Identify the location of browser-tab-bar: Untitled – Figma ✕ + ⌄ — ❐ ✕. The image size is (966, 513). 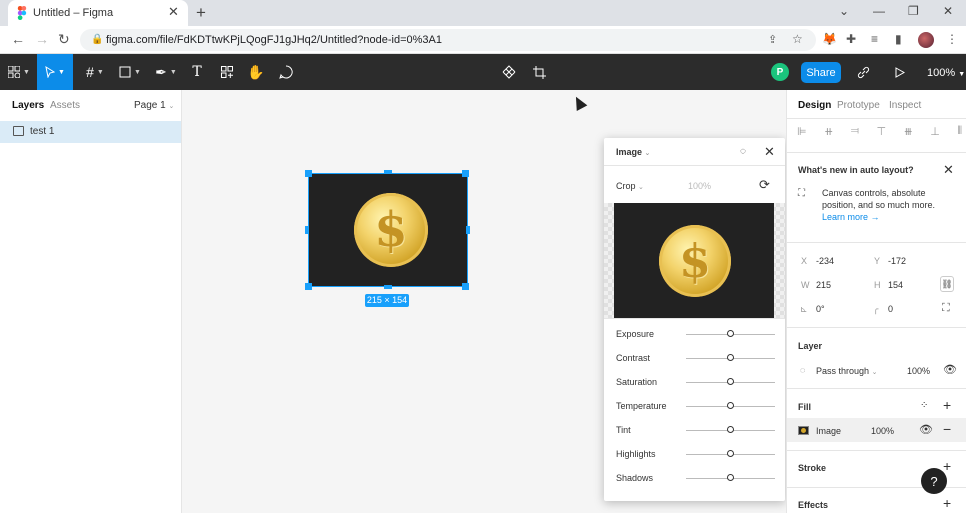
(483, 13).